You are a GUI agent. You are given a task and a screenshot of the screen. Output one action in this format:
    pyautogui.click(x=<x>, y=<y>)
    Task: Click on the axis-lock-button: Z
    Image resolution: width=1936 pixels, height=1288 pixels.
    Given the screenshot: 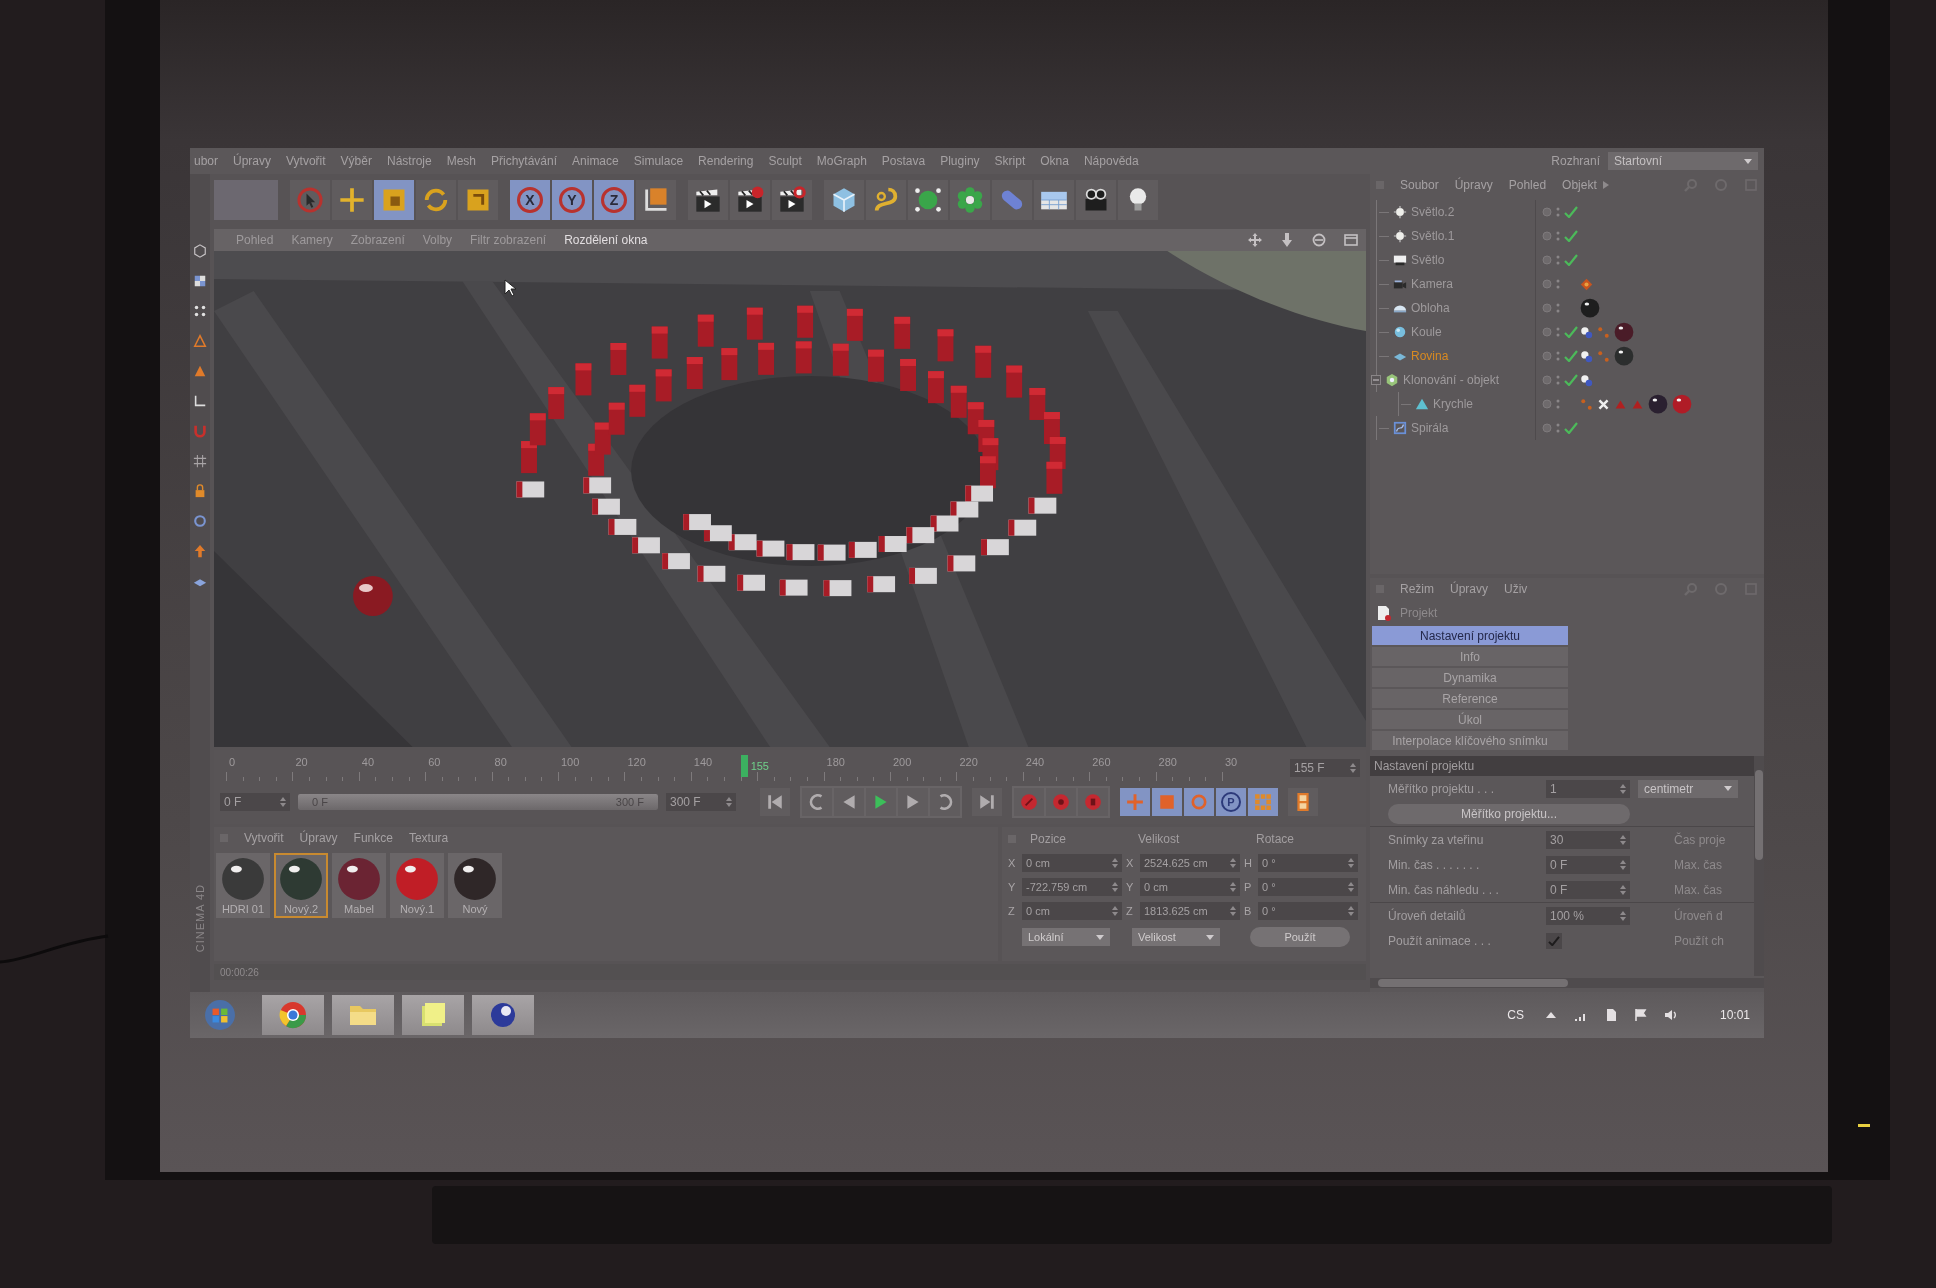 What is the action you would take?
    pyautogui.click(x=614, y=200)
    